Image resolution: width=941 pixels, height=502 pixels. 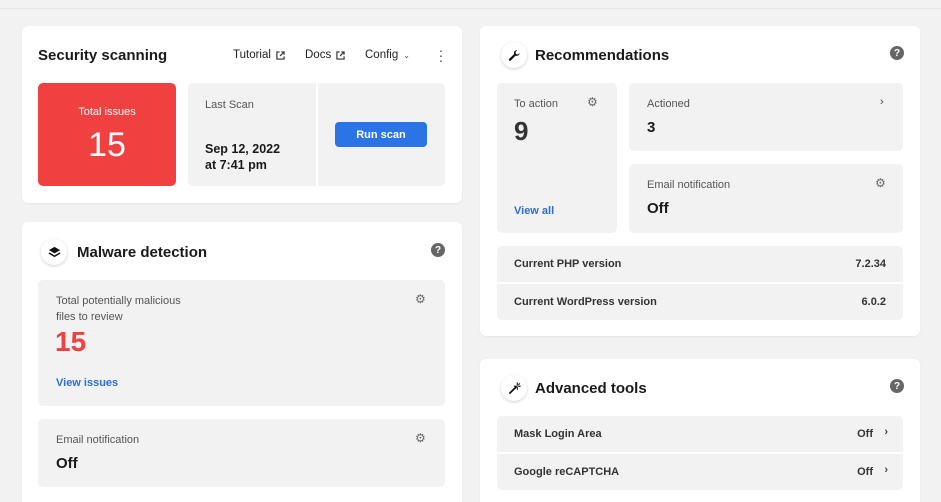 I want to click on malware-email-notification-tile: Email notification ⚙ Off, so click(x=241, y=453).